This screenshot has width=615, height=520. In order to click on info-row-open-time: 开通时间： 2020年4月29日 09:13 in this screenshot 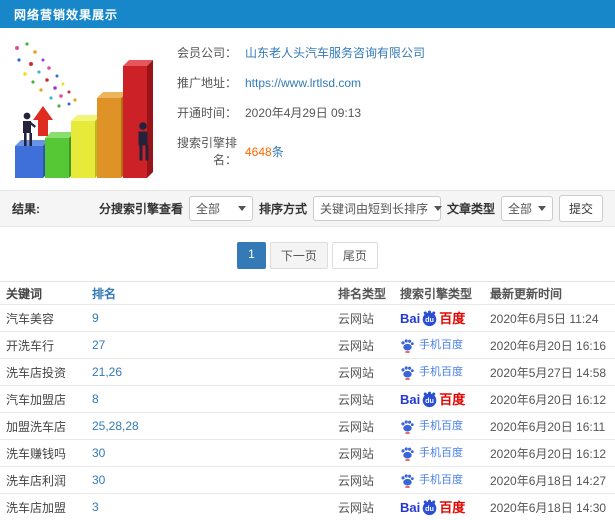, I will do `click(290, 112)`.